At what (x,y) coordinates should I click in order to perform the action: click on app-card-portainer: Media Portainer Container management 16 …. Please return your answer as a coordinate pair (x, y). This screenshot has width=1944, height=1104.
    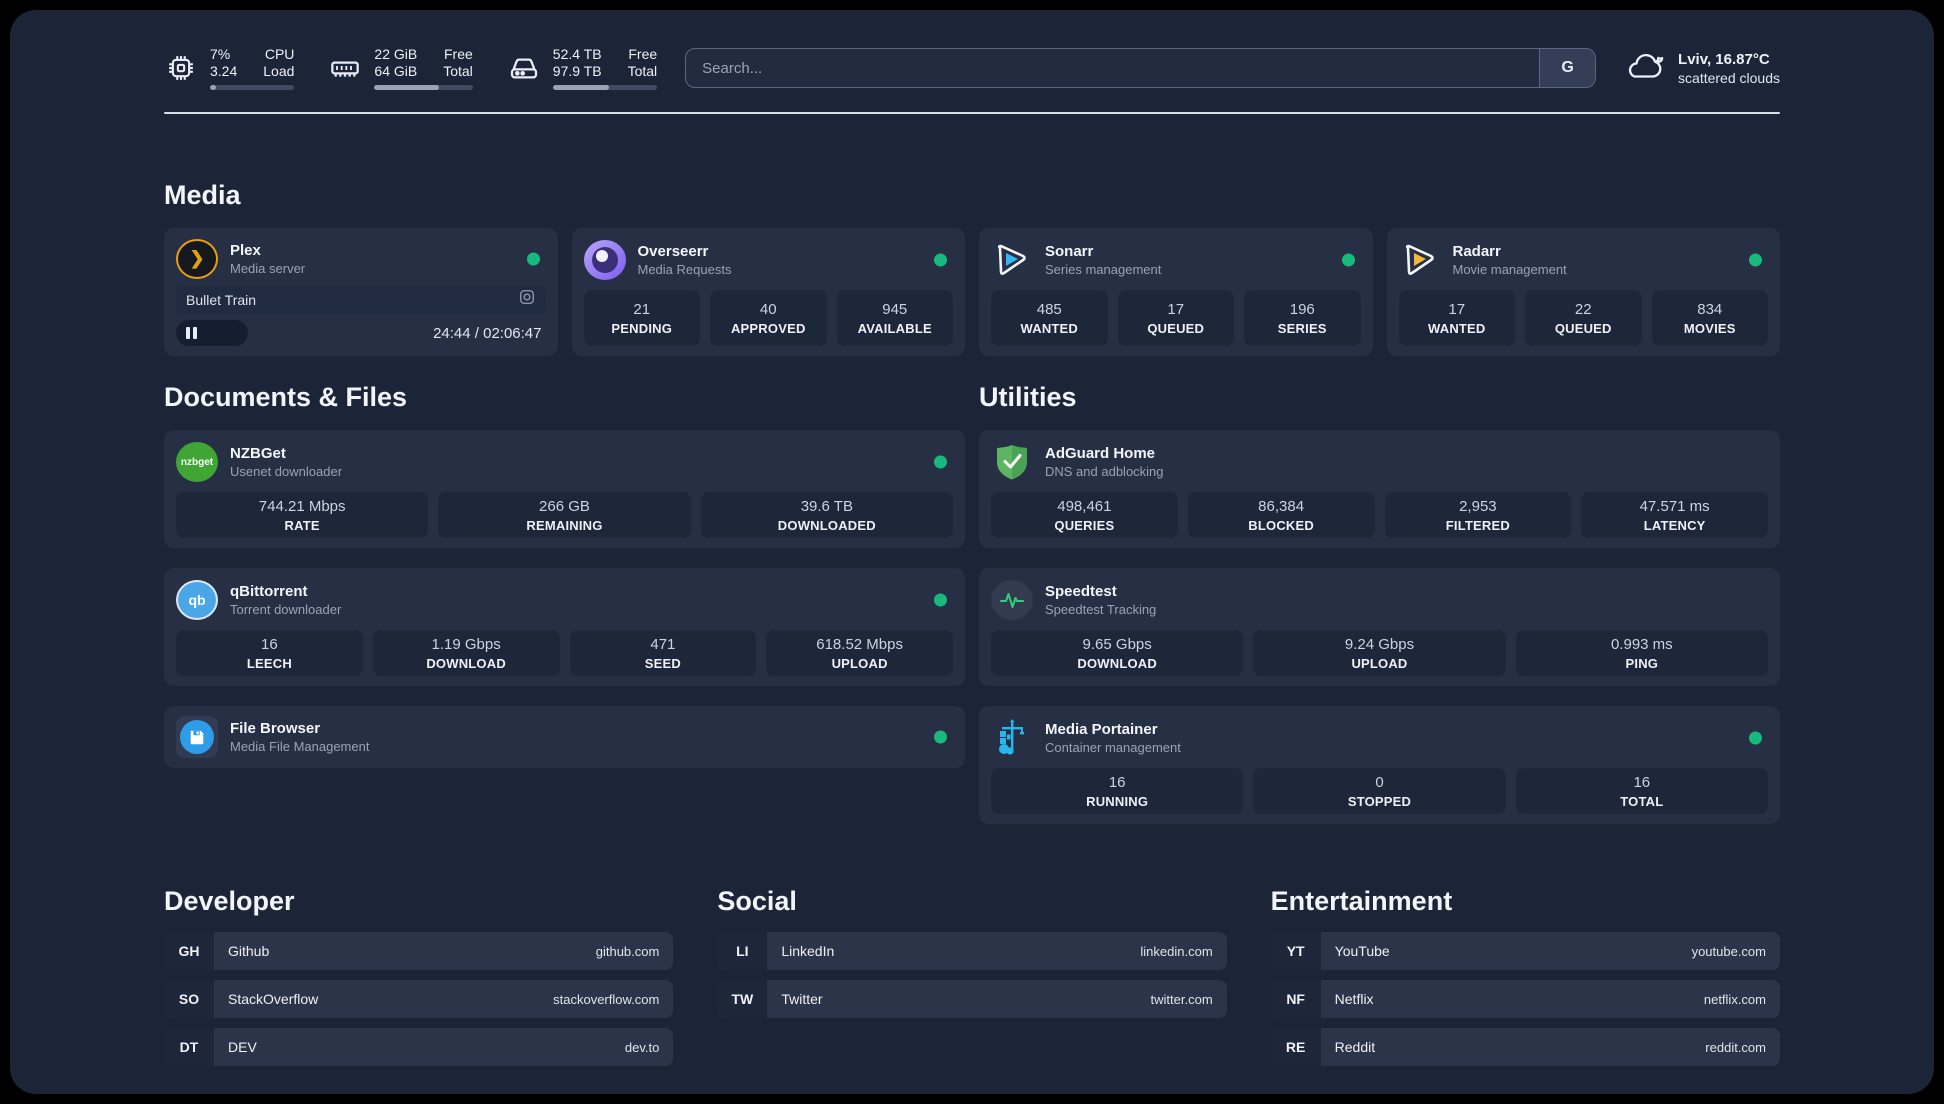
    Looking at the image, I should click on (1379, 765).